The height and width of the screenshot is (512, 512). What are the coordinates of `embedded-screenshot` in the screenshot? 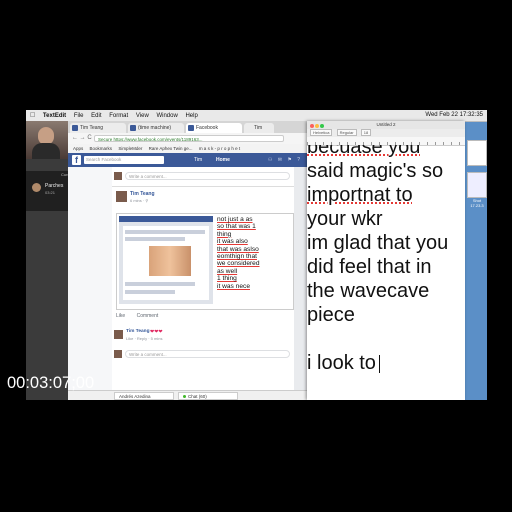 It's located at (166, 260).